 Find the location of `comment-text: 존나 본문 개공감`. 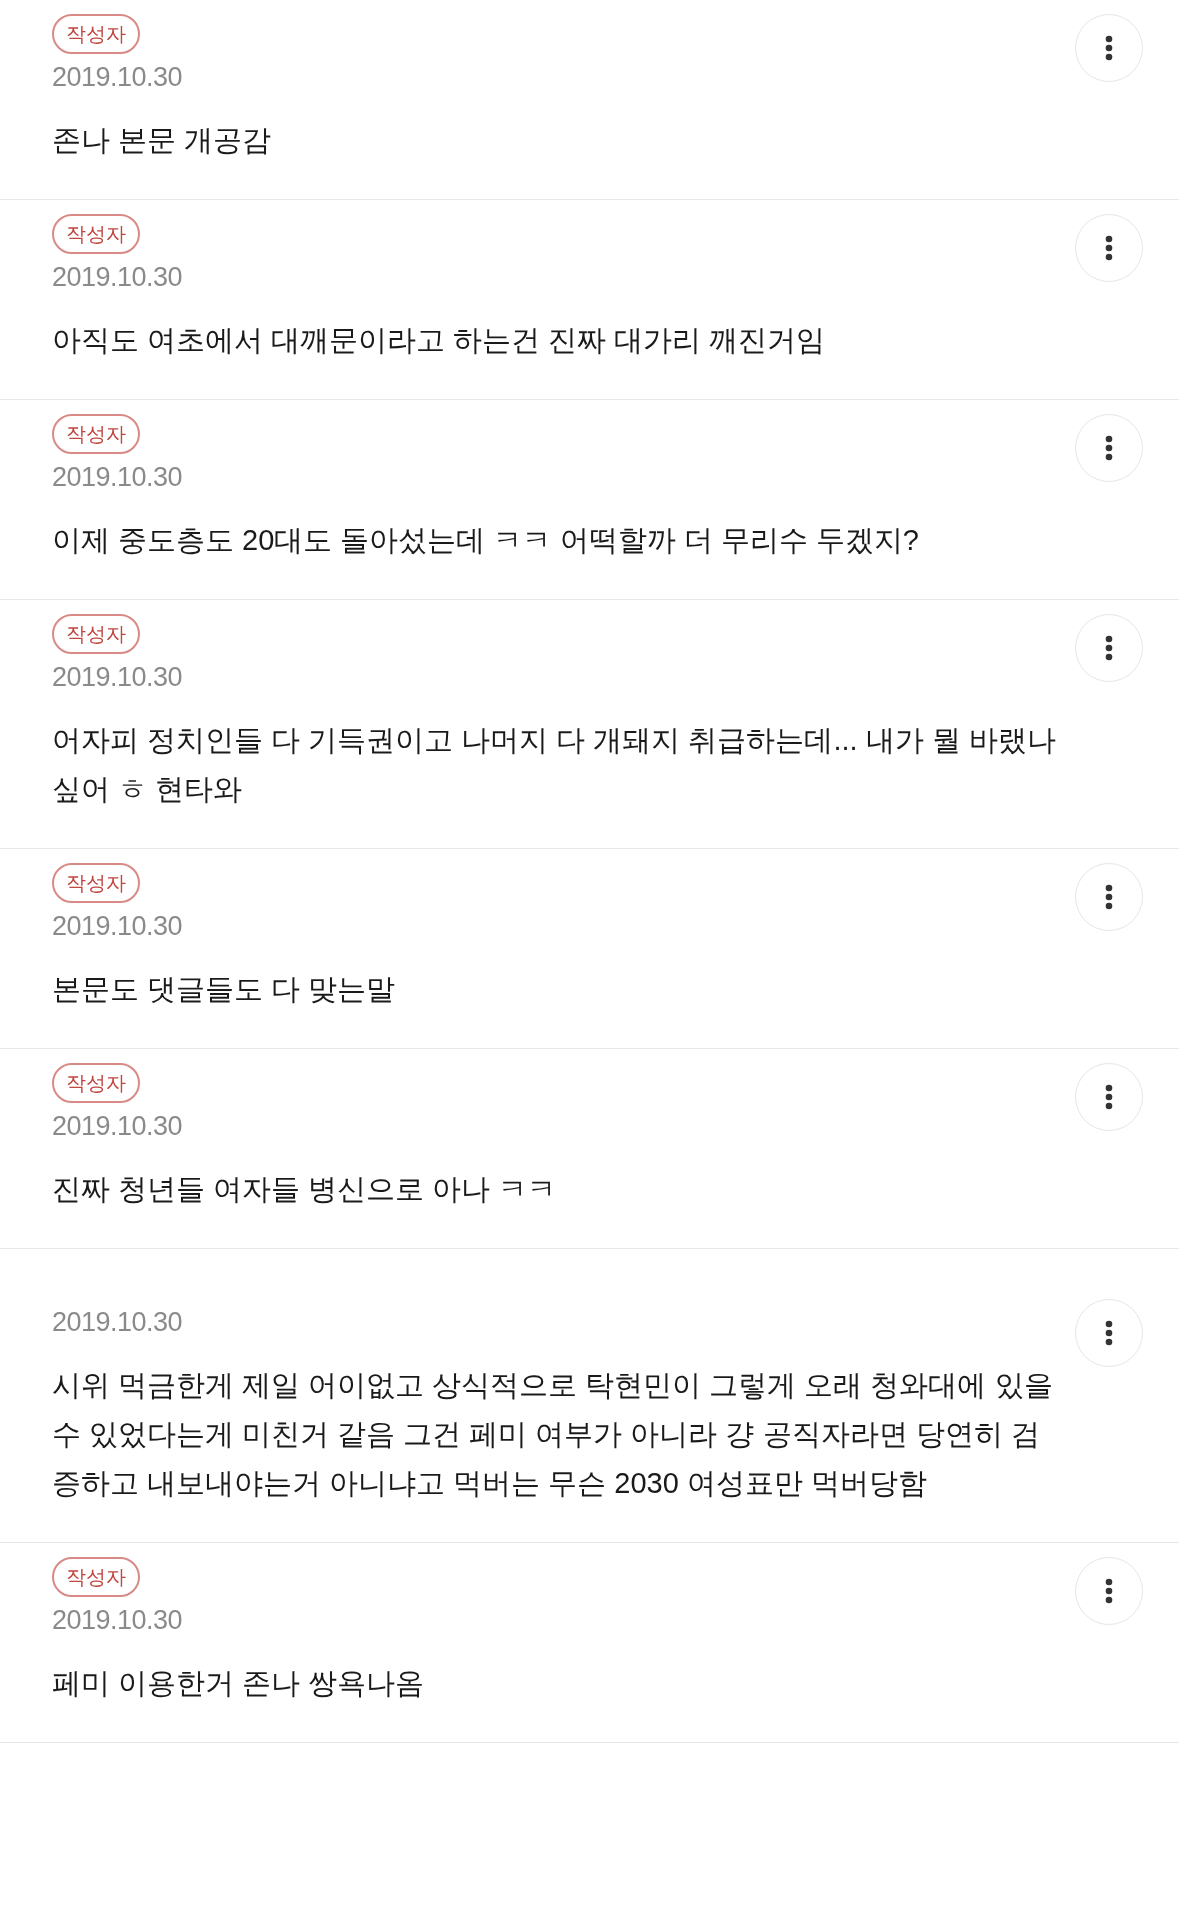

comment-text: 존나 본문 개공감 is located at coordinates (162, 140).